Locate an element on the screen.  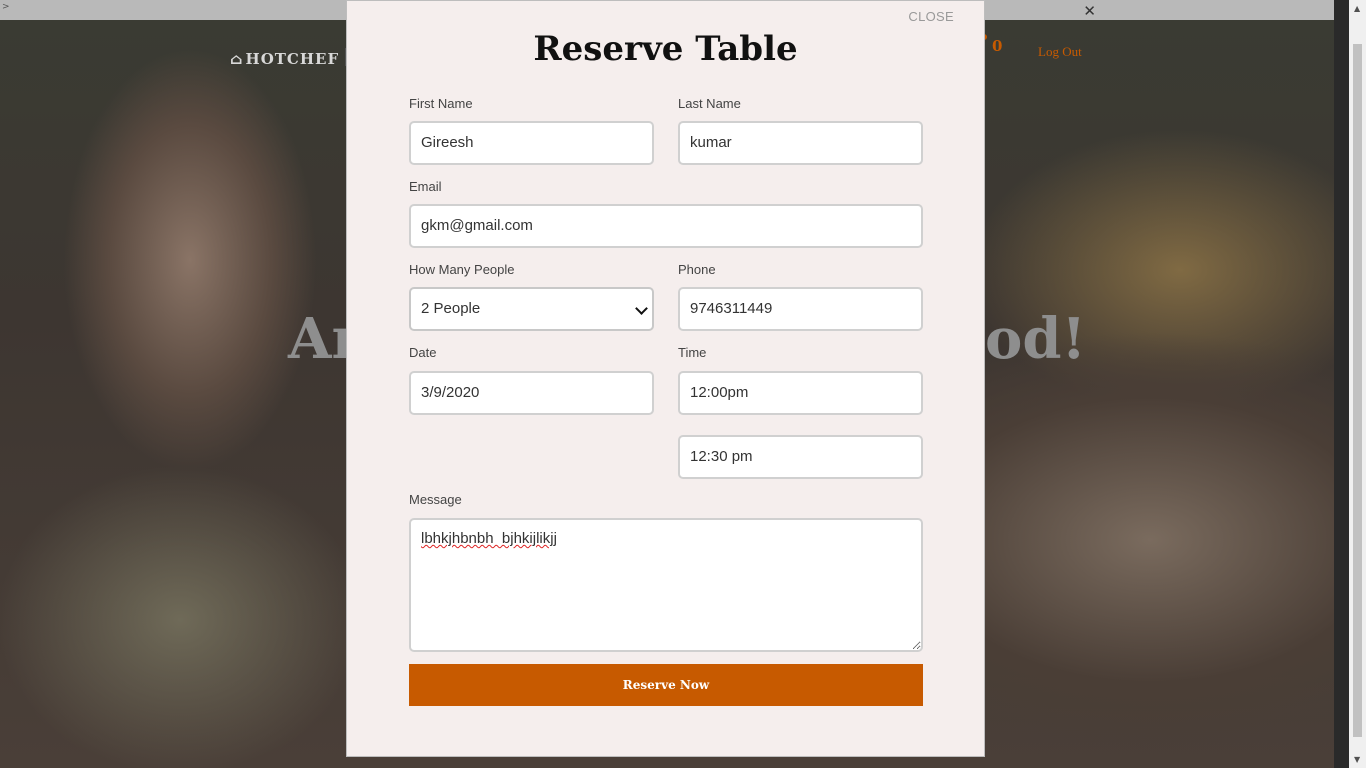
scrollbar-thumb is located at coordinates (1357, 390).